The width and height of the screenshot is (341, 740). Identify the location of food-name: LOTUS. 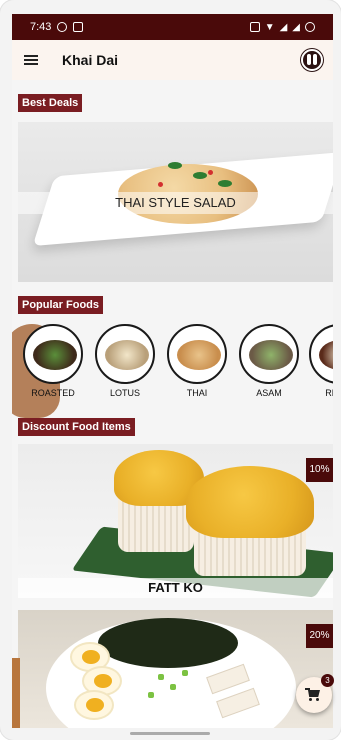
(124, 393).